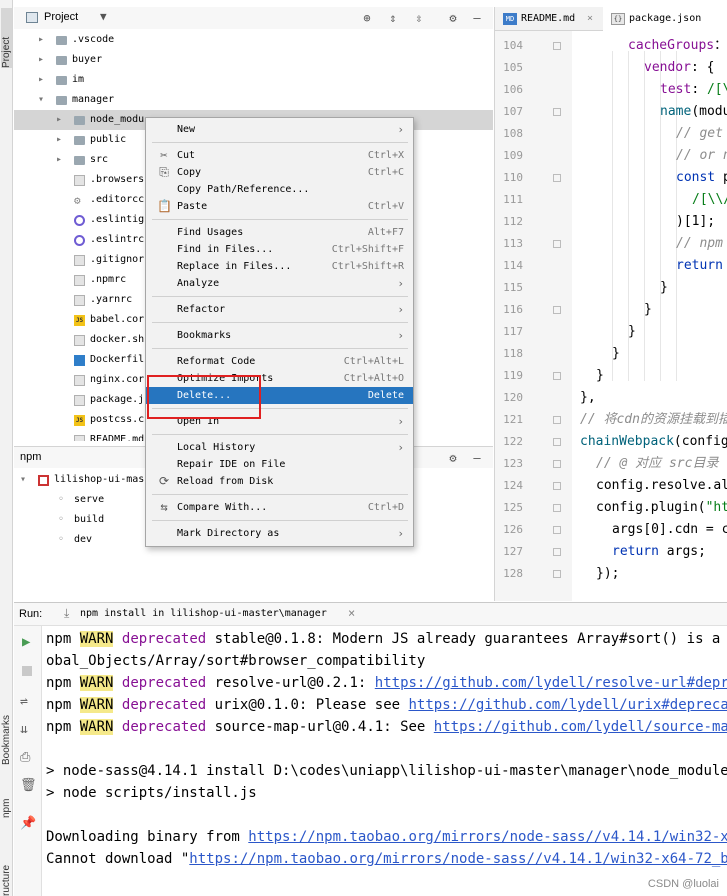 This screenshot has width=727, height=896. What do you see at coordinates (279, 232) in the screenshot?
I see `menu-item-find-usages: Find Usages Alt+F7` at bounding box center [279, 232].